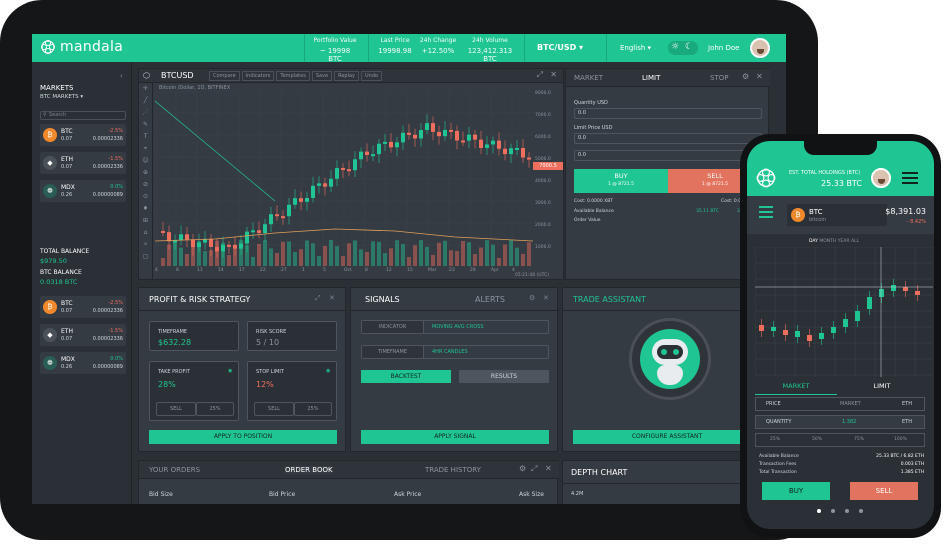 The height and width of the screenshot is (551, 944). I want to click on pair-selector: BTC/USD ▾, so click(560, 47).